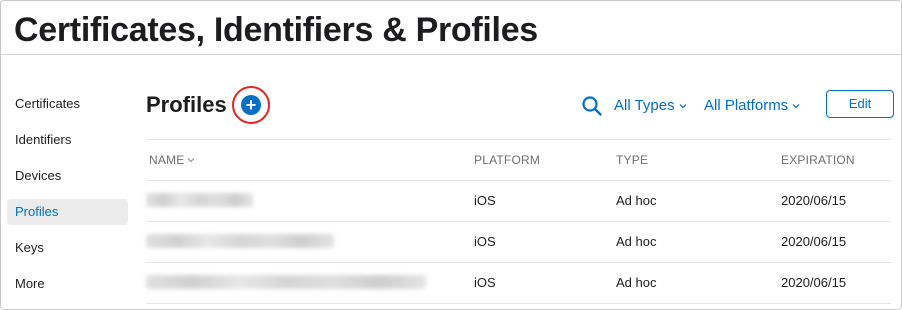 This screenshot has width=902, height=310. I want to click on filter-platforms-label: All Platforms, so click(746, 105).